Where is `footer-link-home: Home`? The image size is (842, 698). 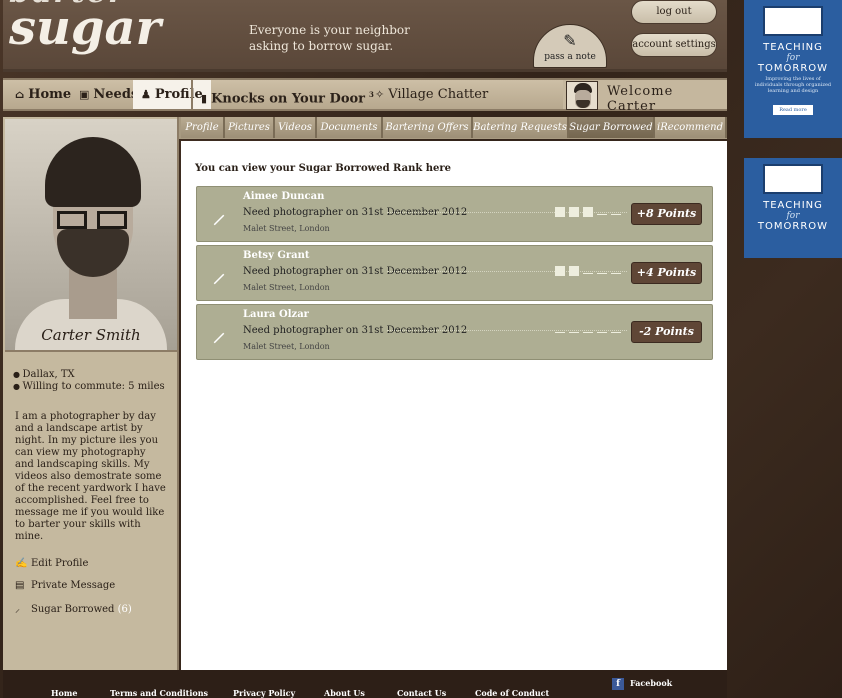
footer-link-home: Home is located at coordinates (64, 693).